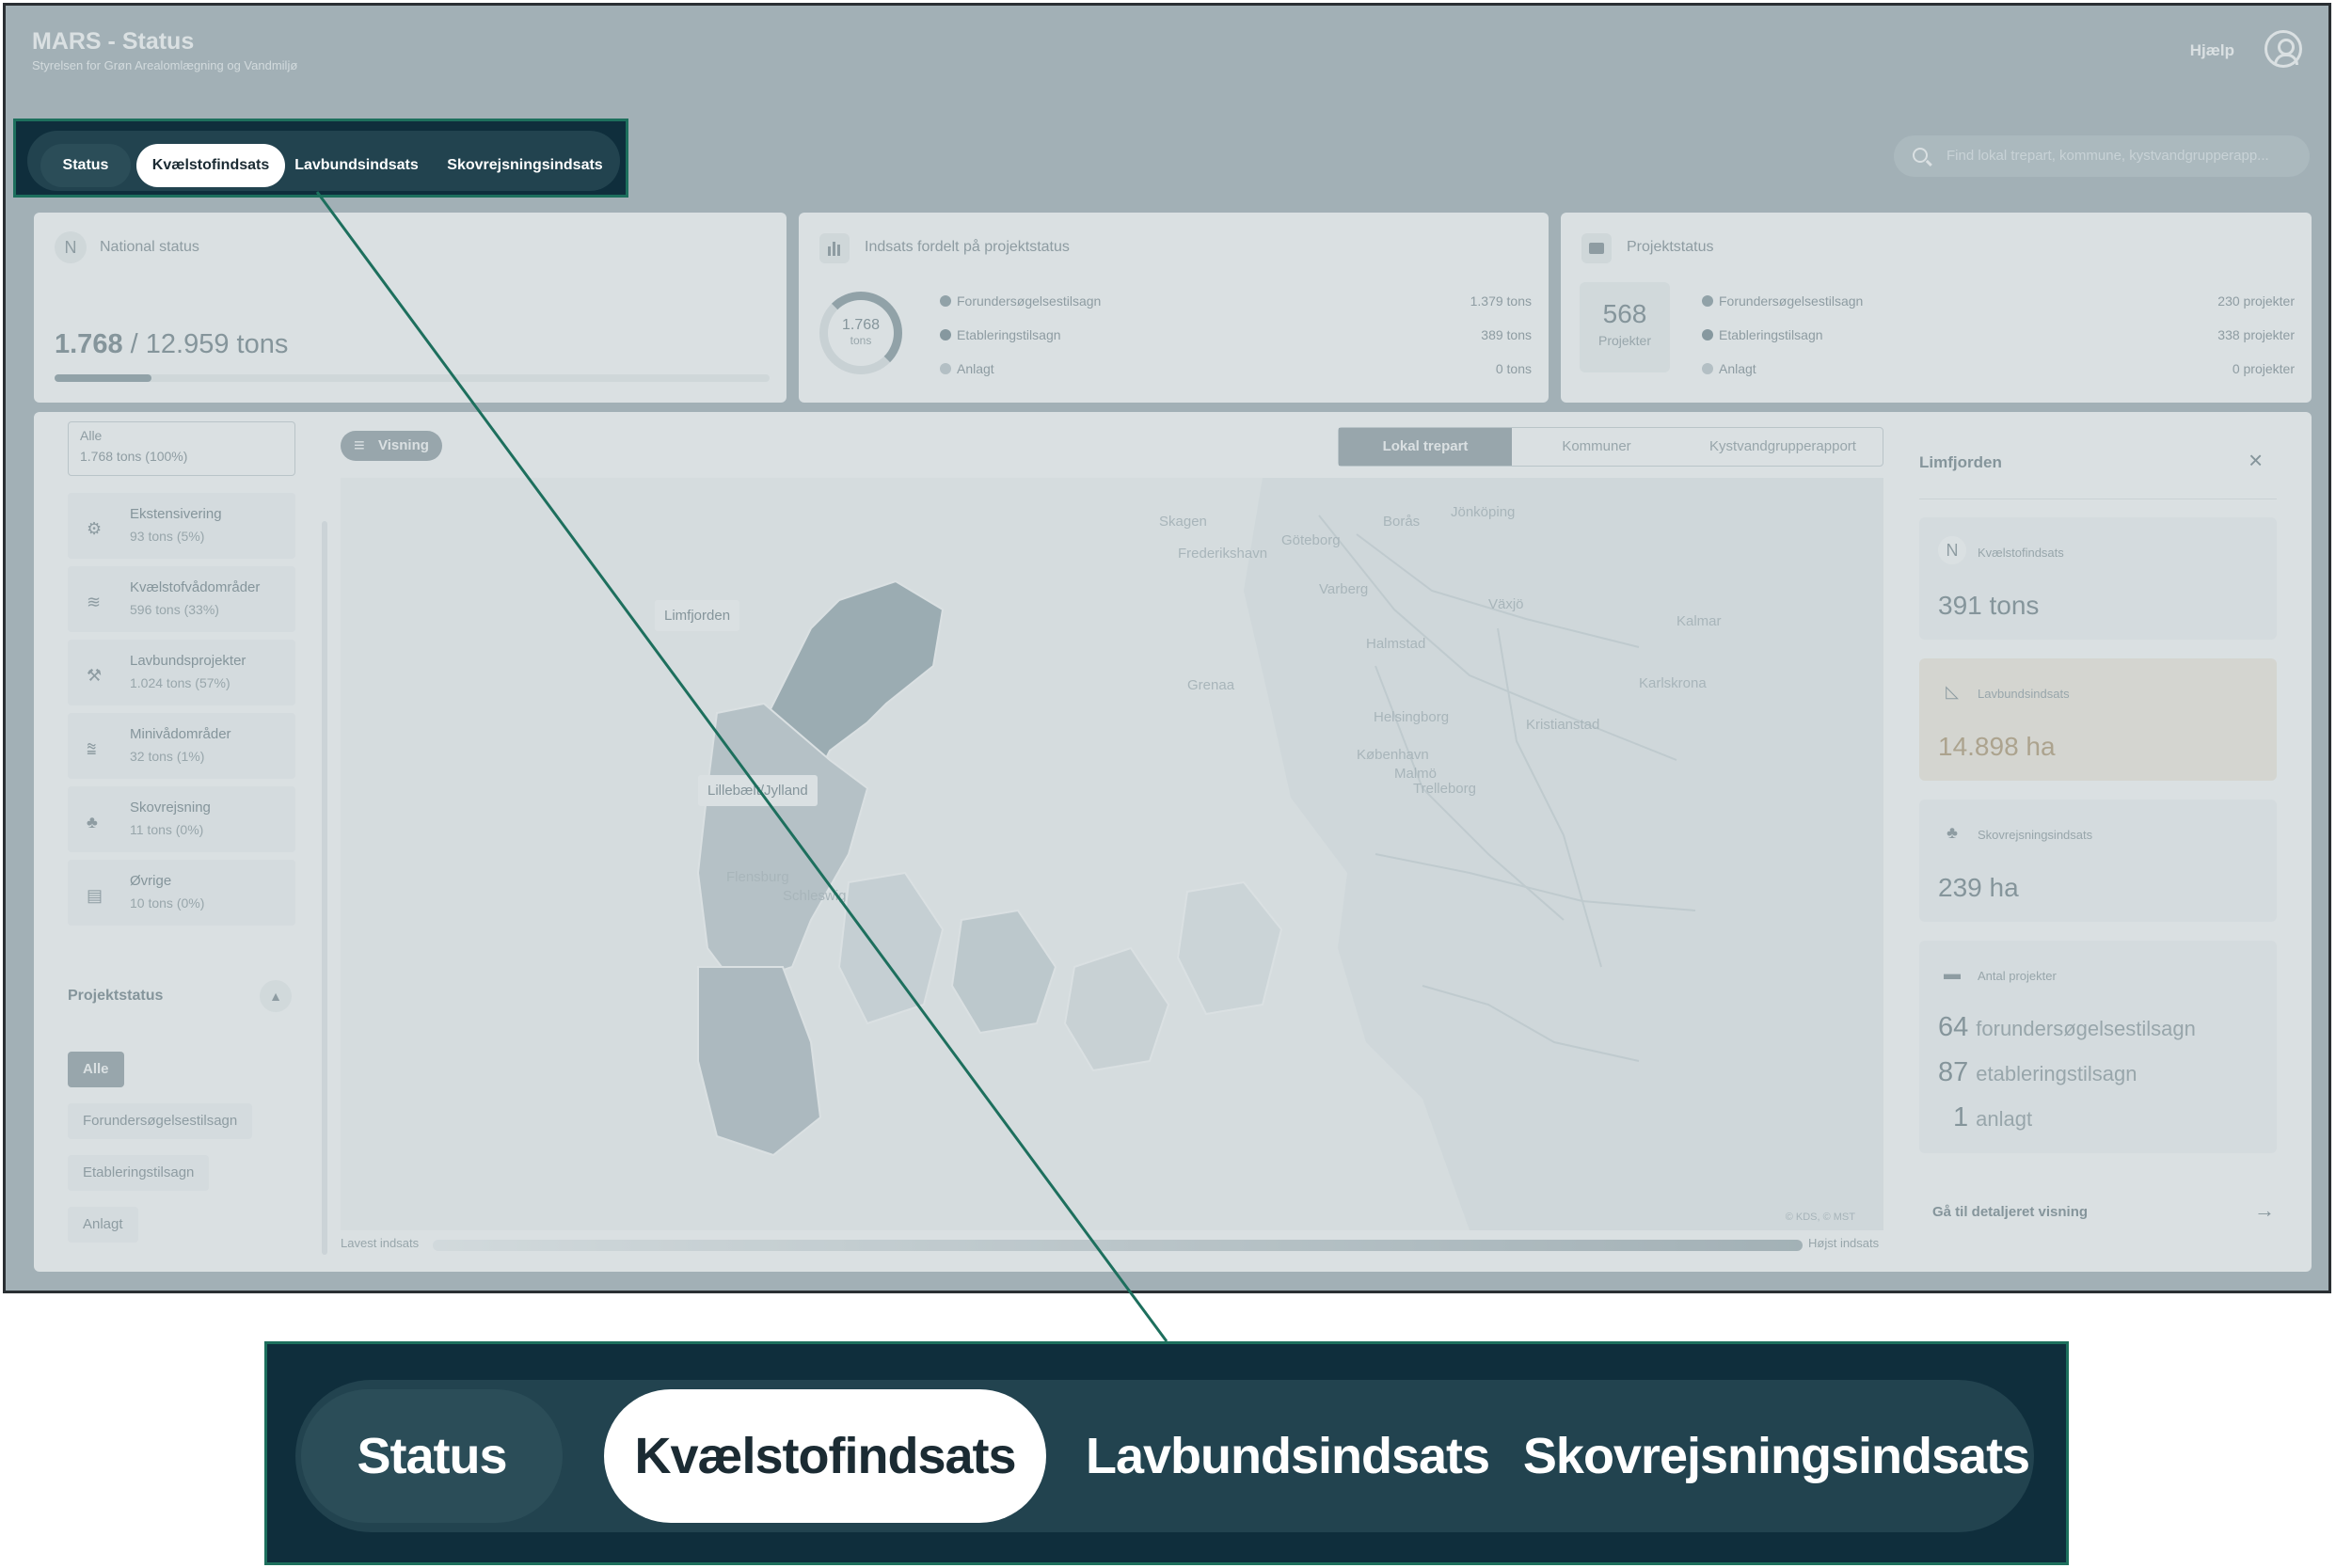 The height and width of the screenshot is (1568, 2336). Describe the element at coordinates (276, 996) in the screenshot. I see `chevron-up-icon: ▲` at that location.